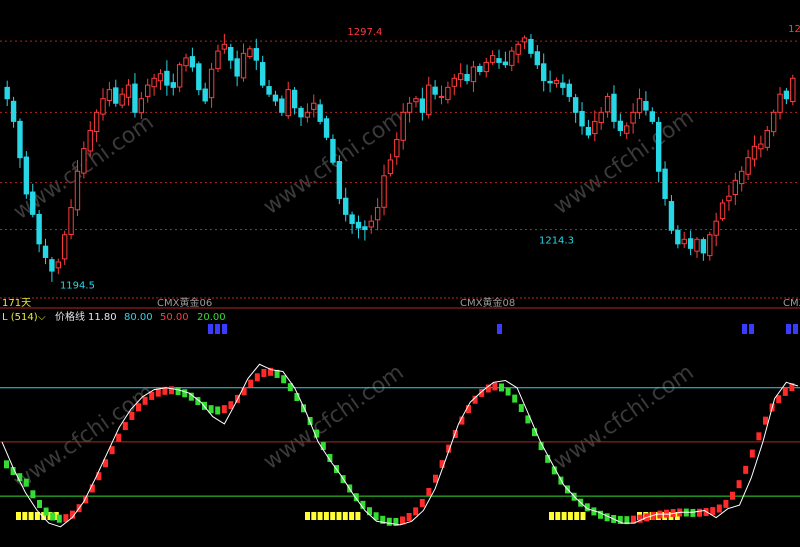 The height and width of the screenshot is (547, 800). What do you see at coordinates (211, 317) in the screenshot?
I see `level-low-value: 20.00` at bounding box center [211, 317].